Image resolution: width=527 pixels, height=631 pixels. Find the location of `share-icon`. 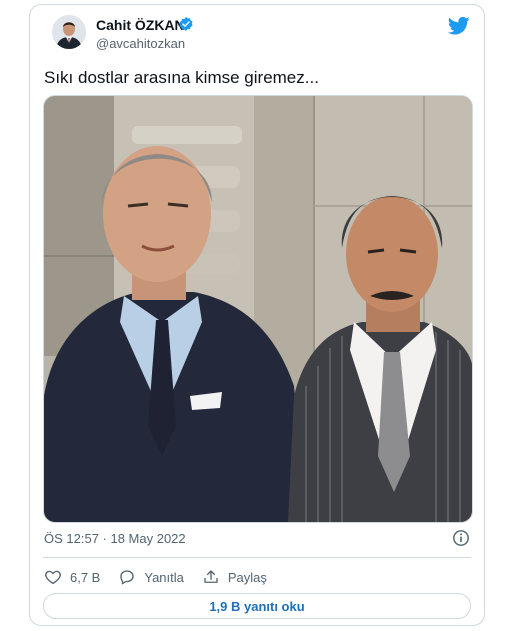

share-icon is located at coordinates (211, 576).